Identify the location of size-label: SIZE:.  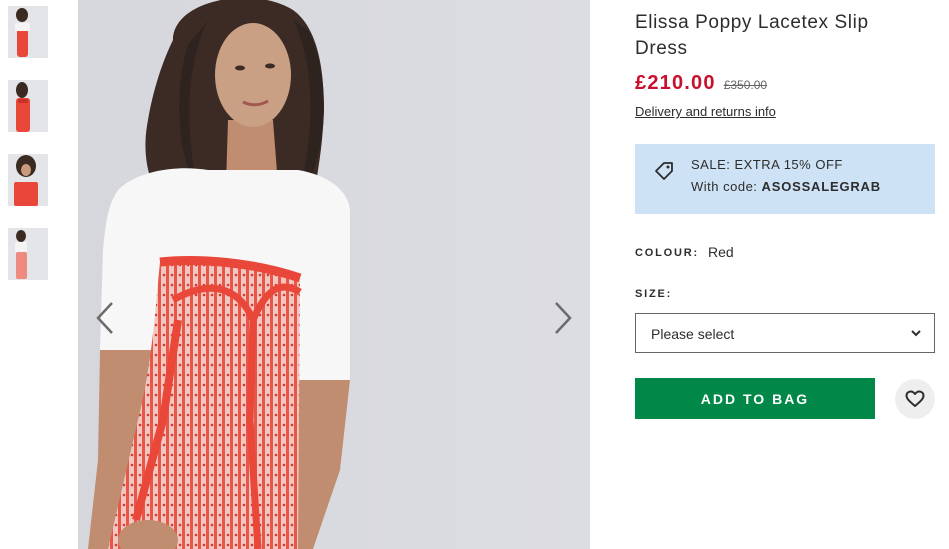
(654, 294).